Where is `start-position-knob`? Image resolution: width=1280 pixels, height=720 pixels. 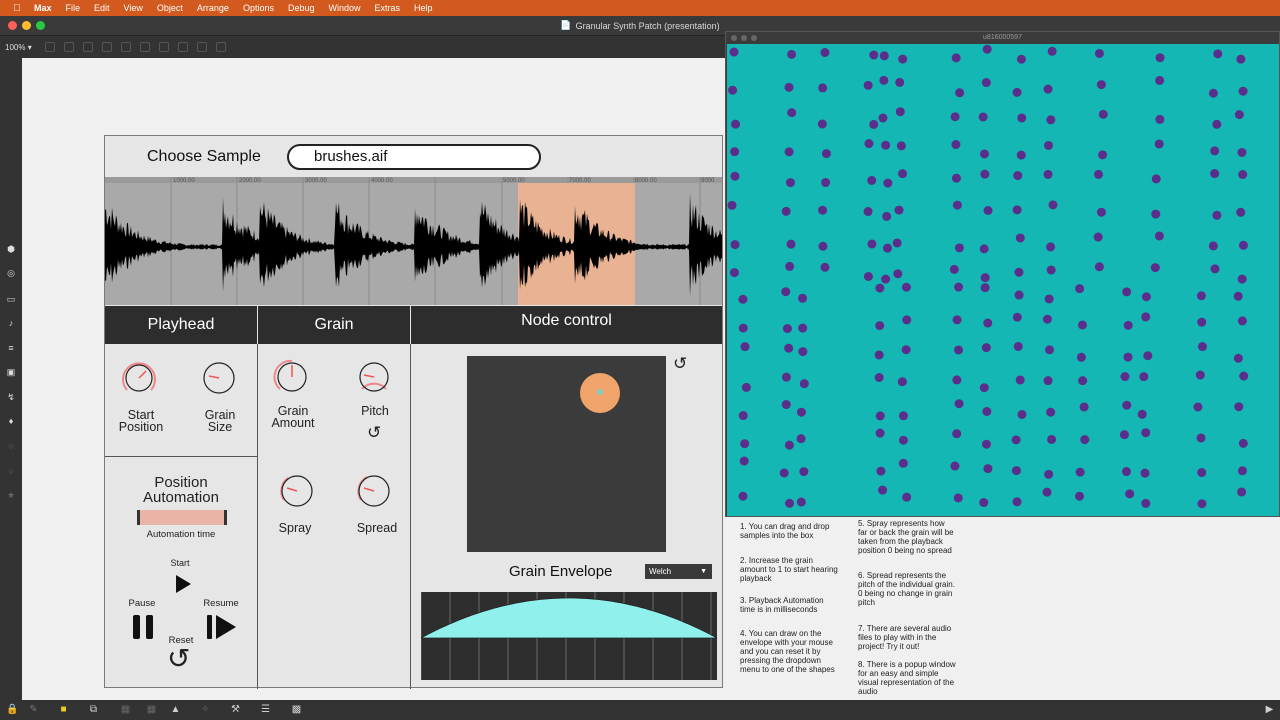 start-position-knob is located at coordinates (139, 378).